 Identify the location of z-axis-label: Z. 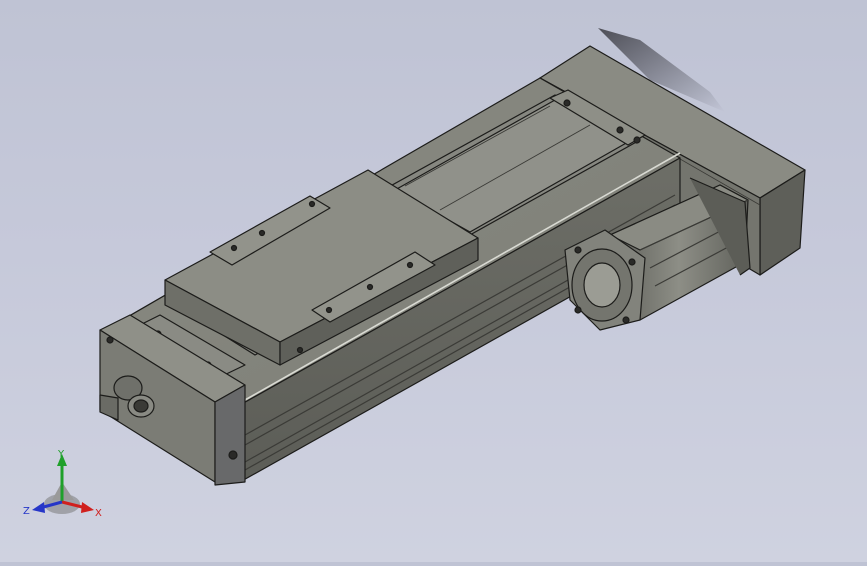
(26, 511).